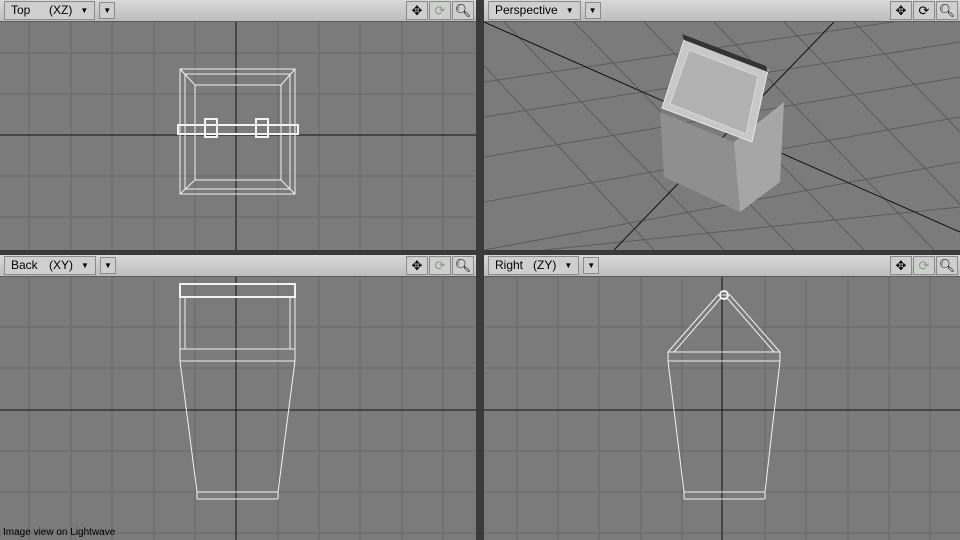 The image size is (960, 540). What do you see at coordinates (722, 266) in the screenshot?
I see `viewport-header: Right (ZY) ▼ ▼ ✥ ⟳ 🔍︎` at bounding box center [722, 266].